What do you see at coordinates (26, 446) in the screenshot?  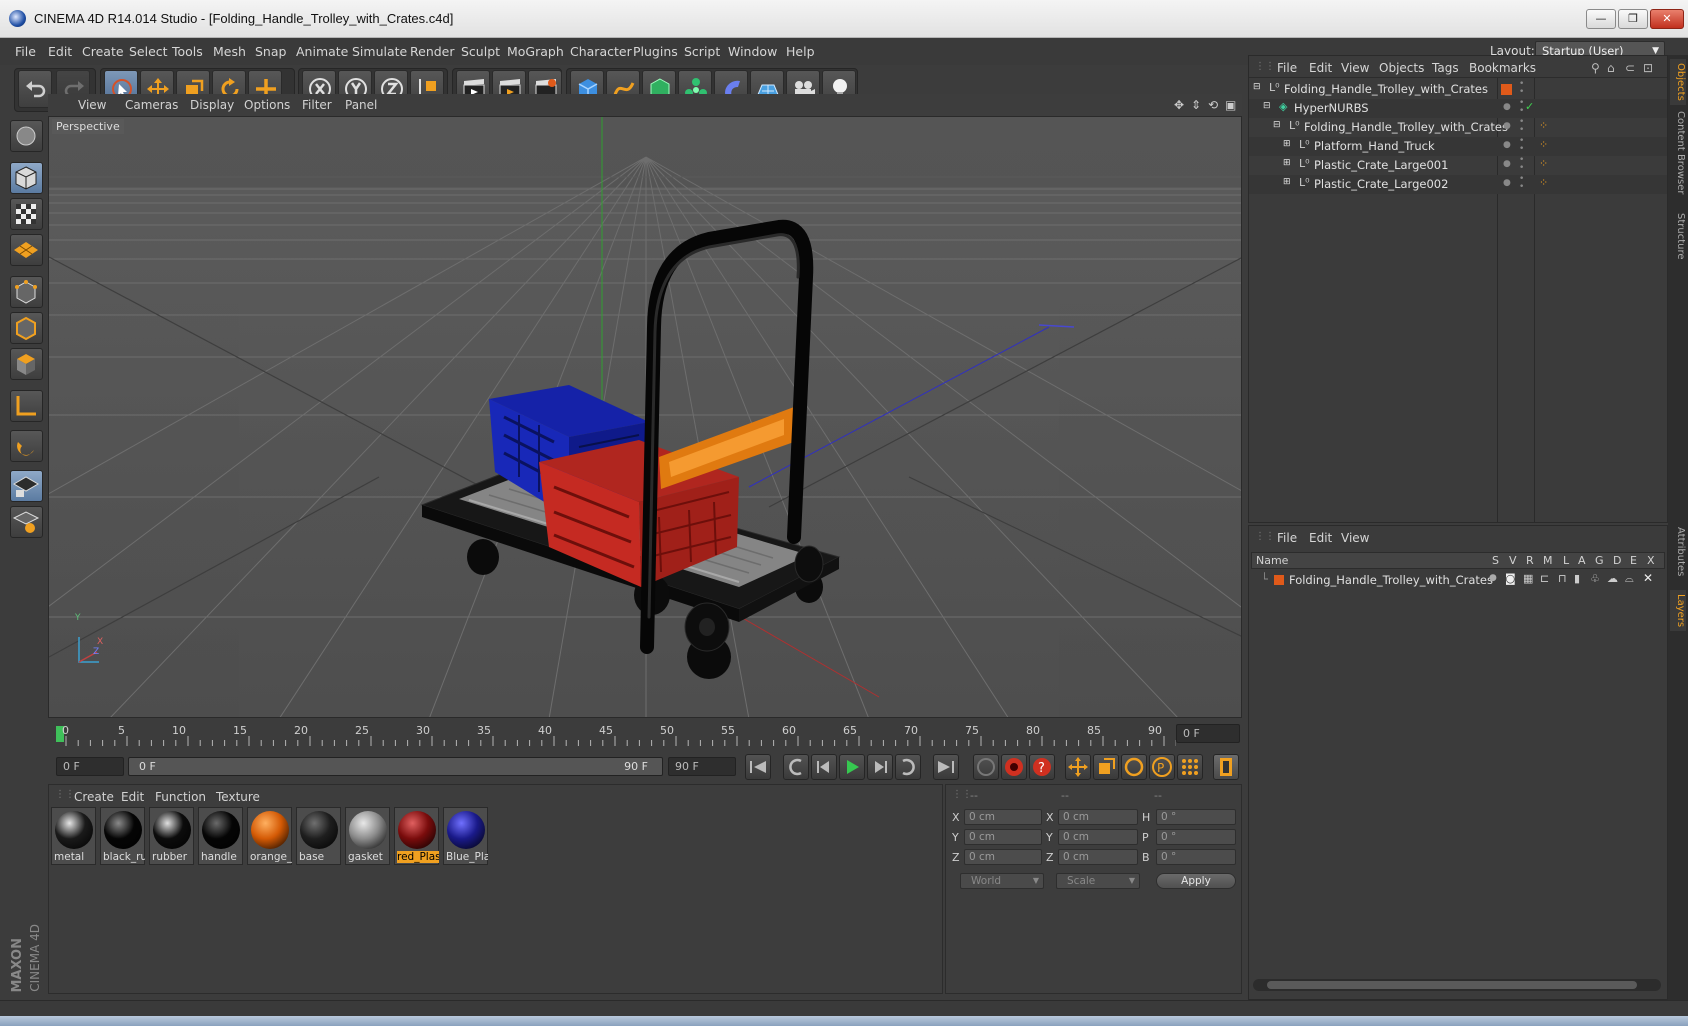 I see `snap-button` at bounding box center [26, 446].